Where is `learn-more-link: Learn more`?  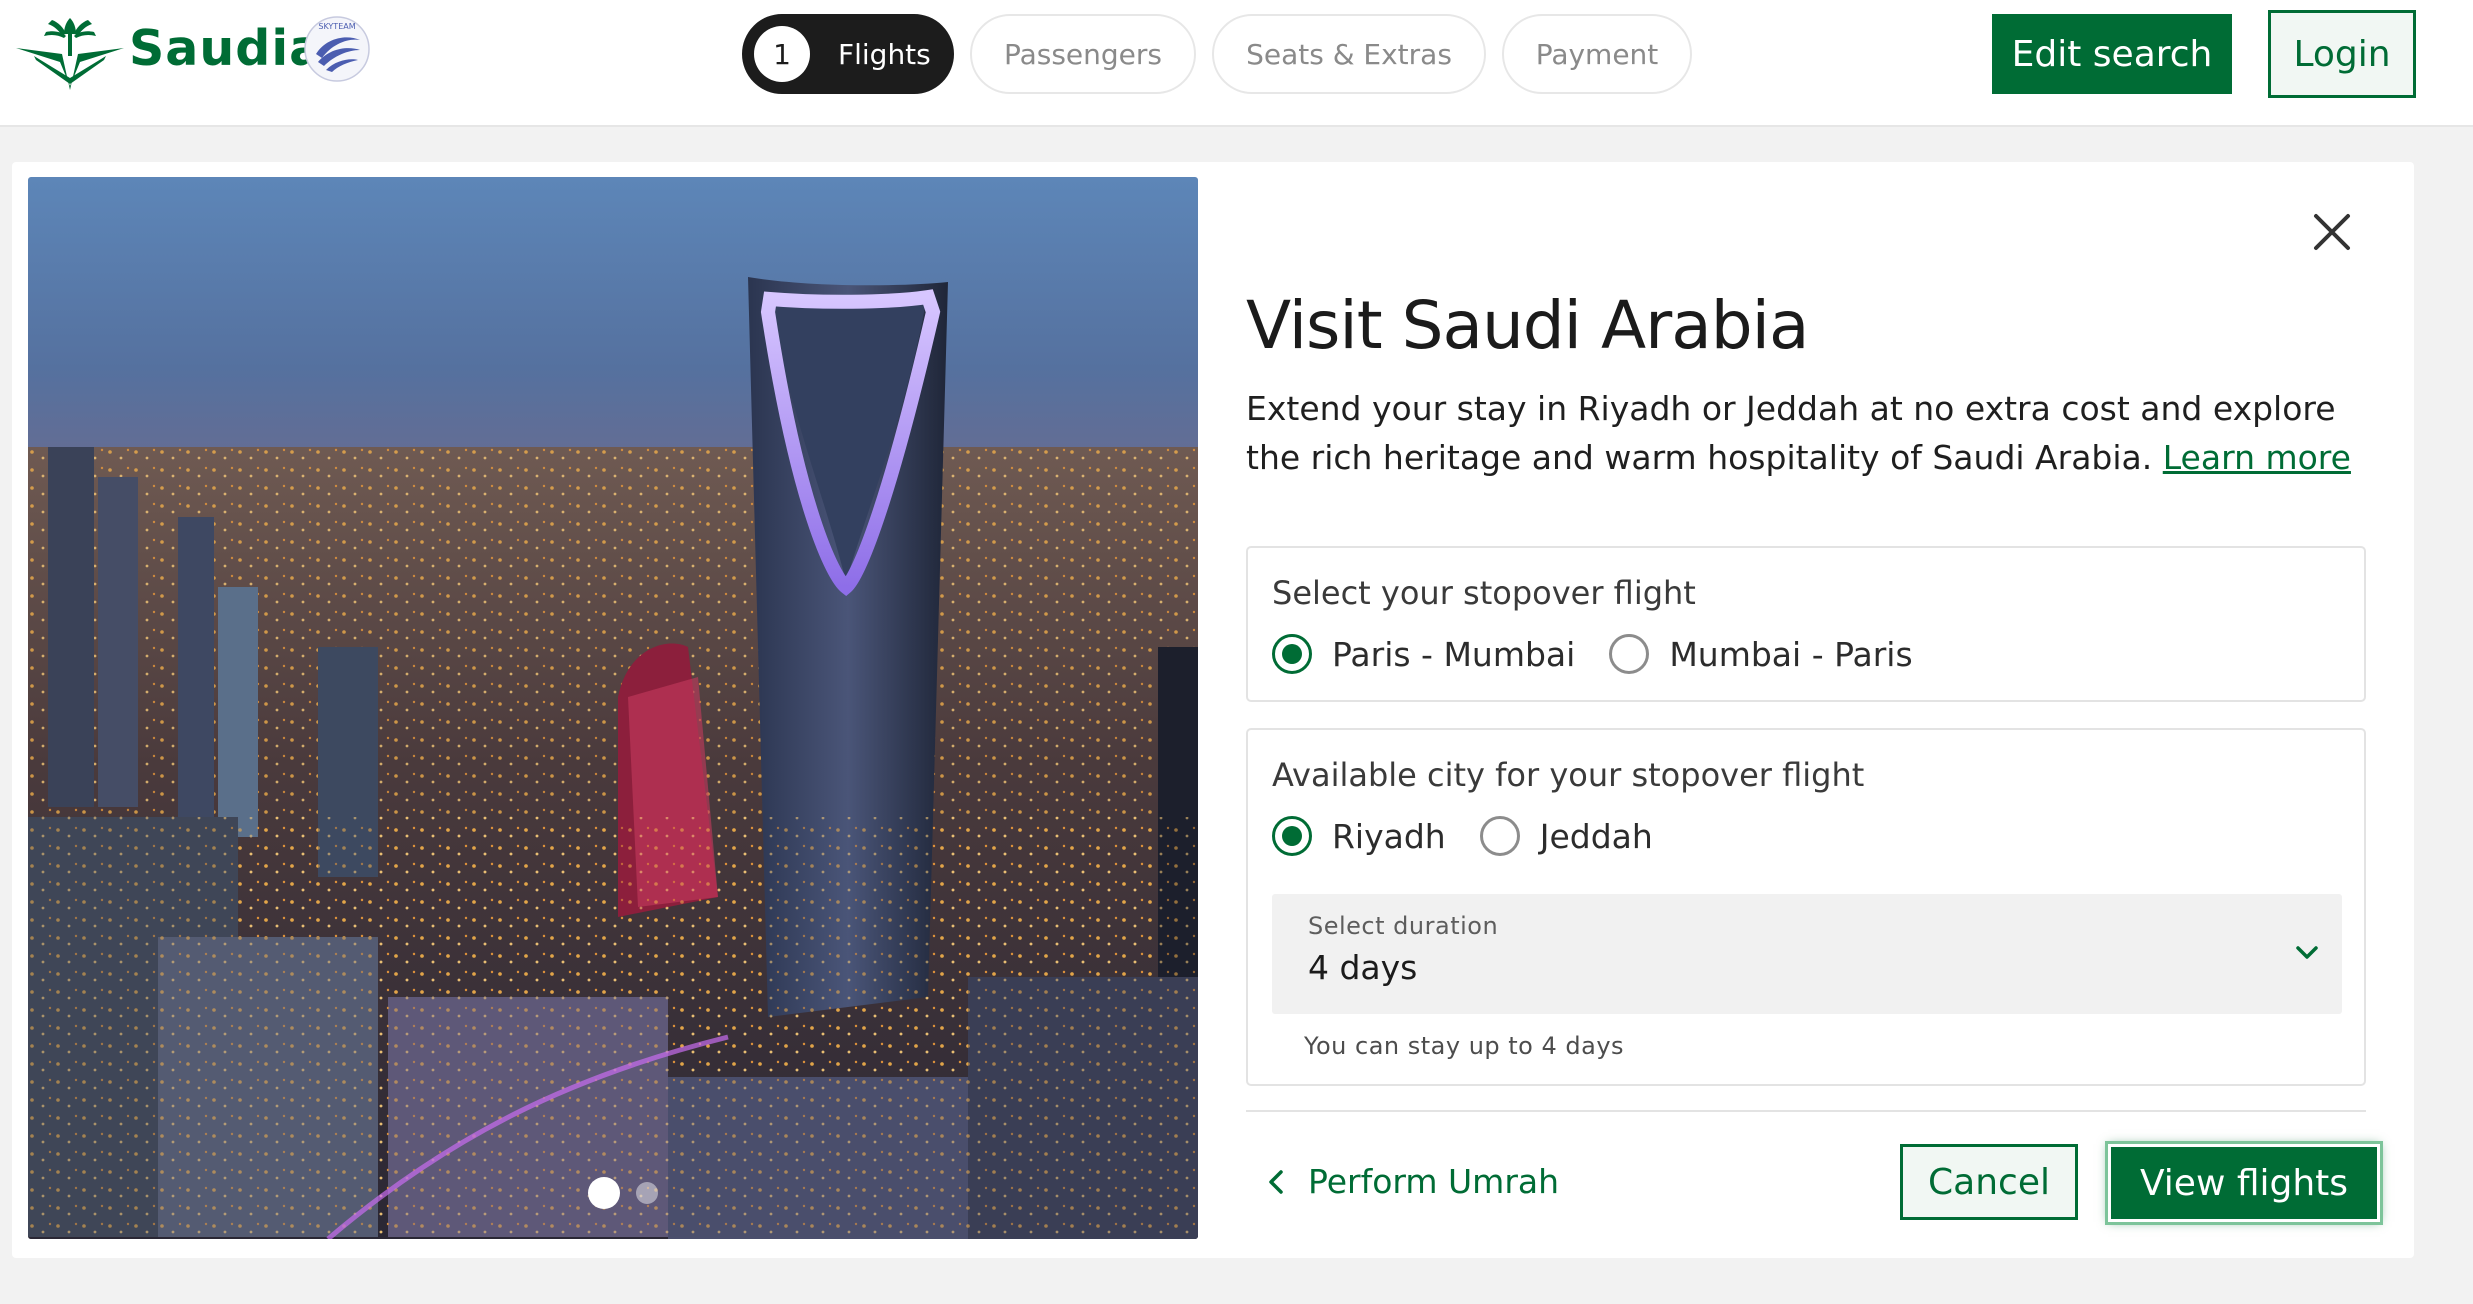 learn-more-link: Learn more is located at coordinates (2257, 457).